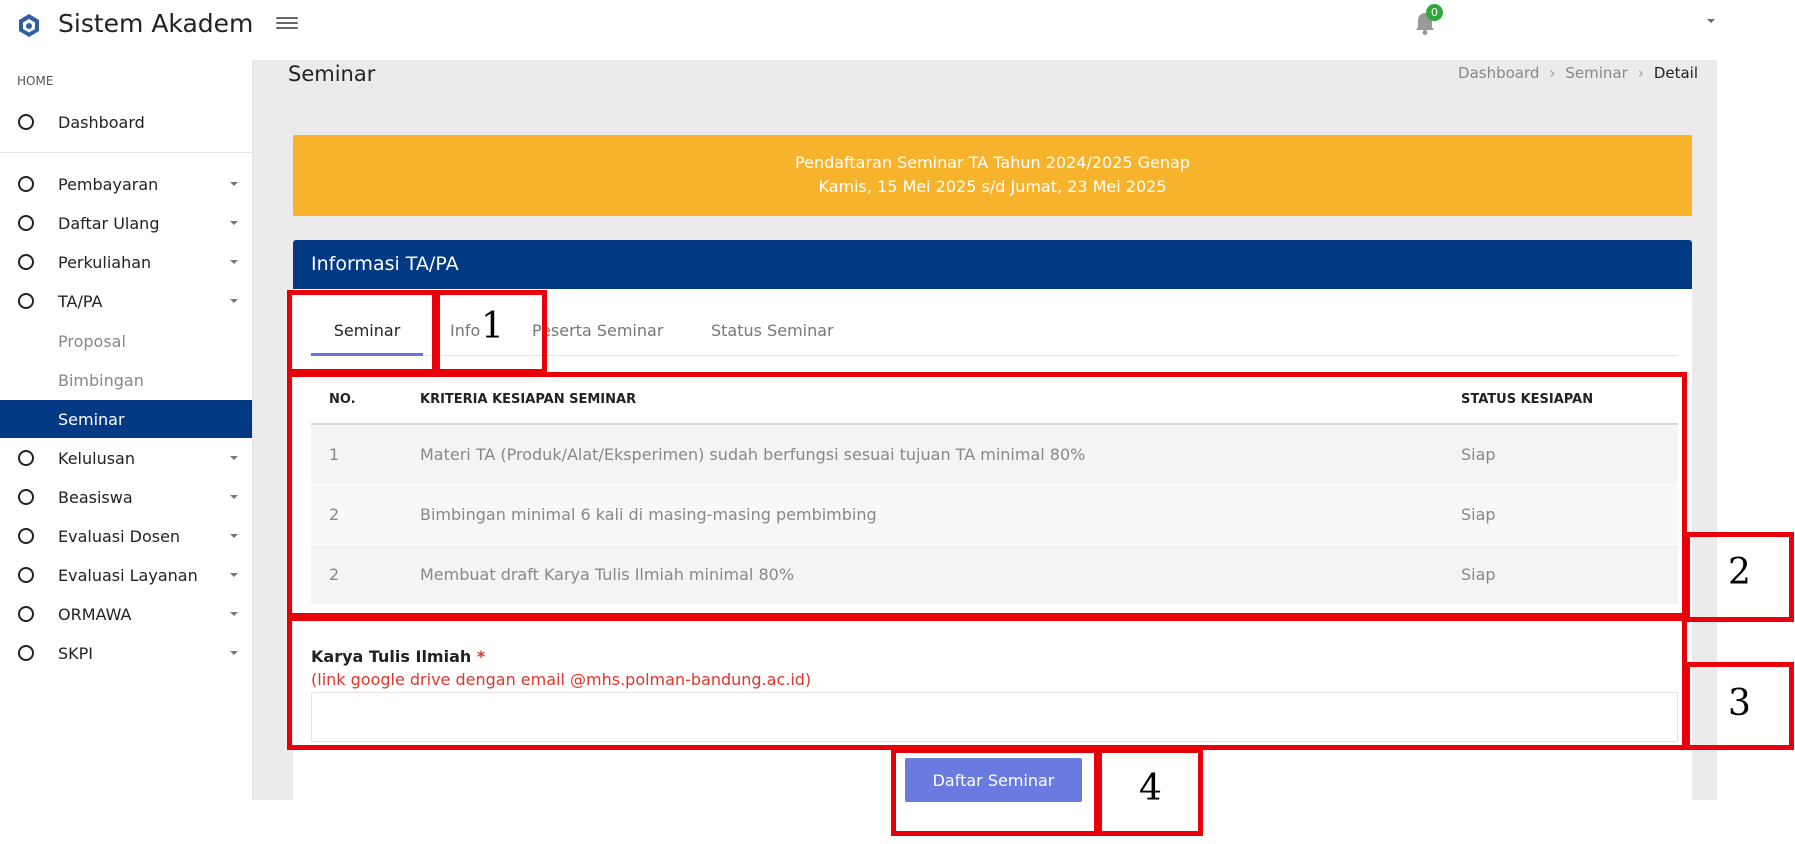 Image resolution: width=1795 pixels, height=844 pixels. What do you see at coordinates (528, 399) in the screenshot?
I see `column-header-kriteria: KRITERIA KESIAPAN SEMINAR` at bounding box center [528, 399].